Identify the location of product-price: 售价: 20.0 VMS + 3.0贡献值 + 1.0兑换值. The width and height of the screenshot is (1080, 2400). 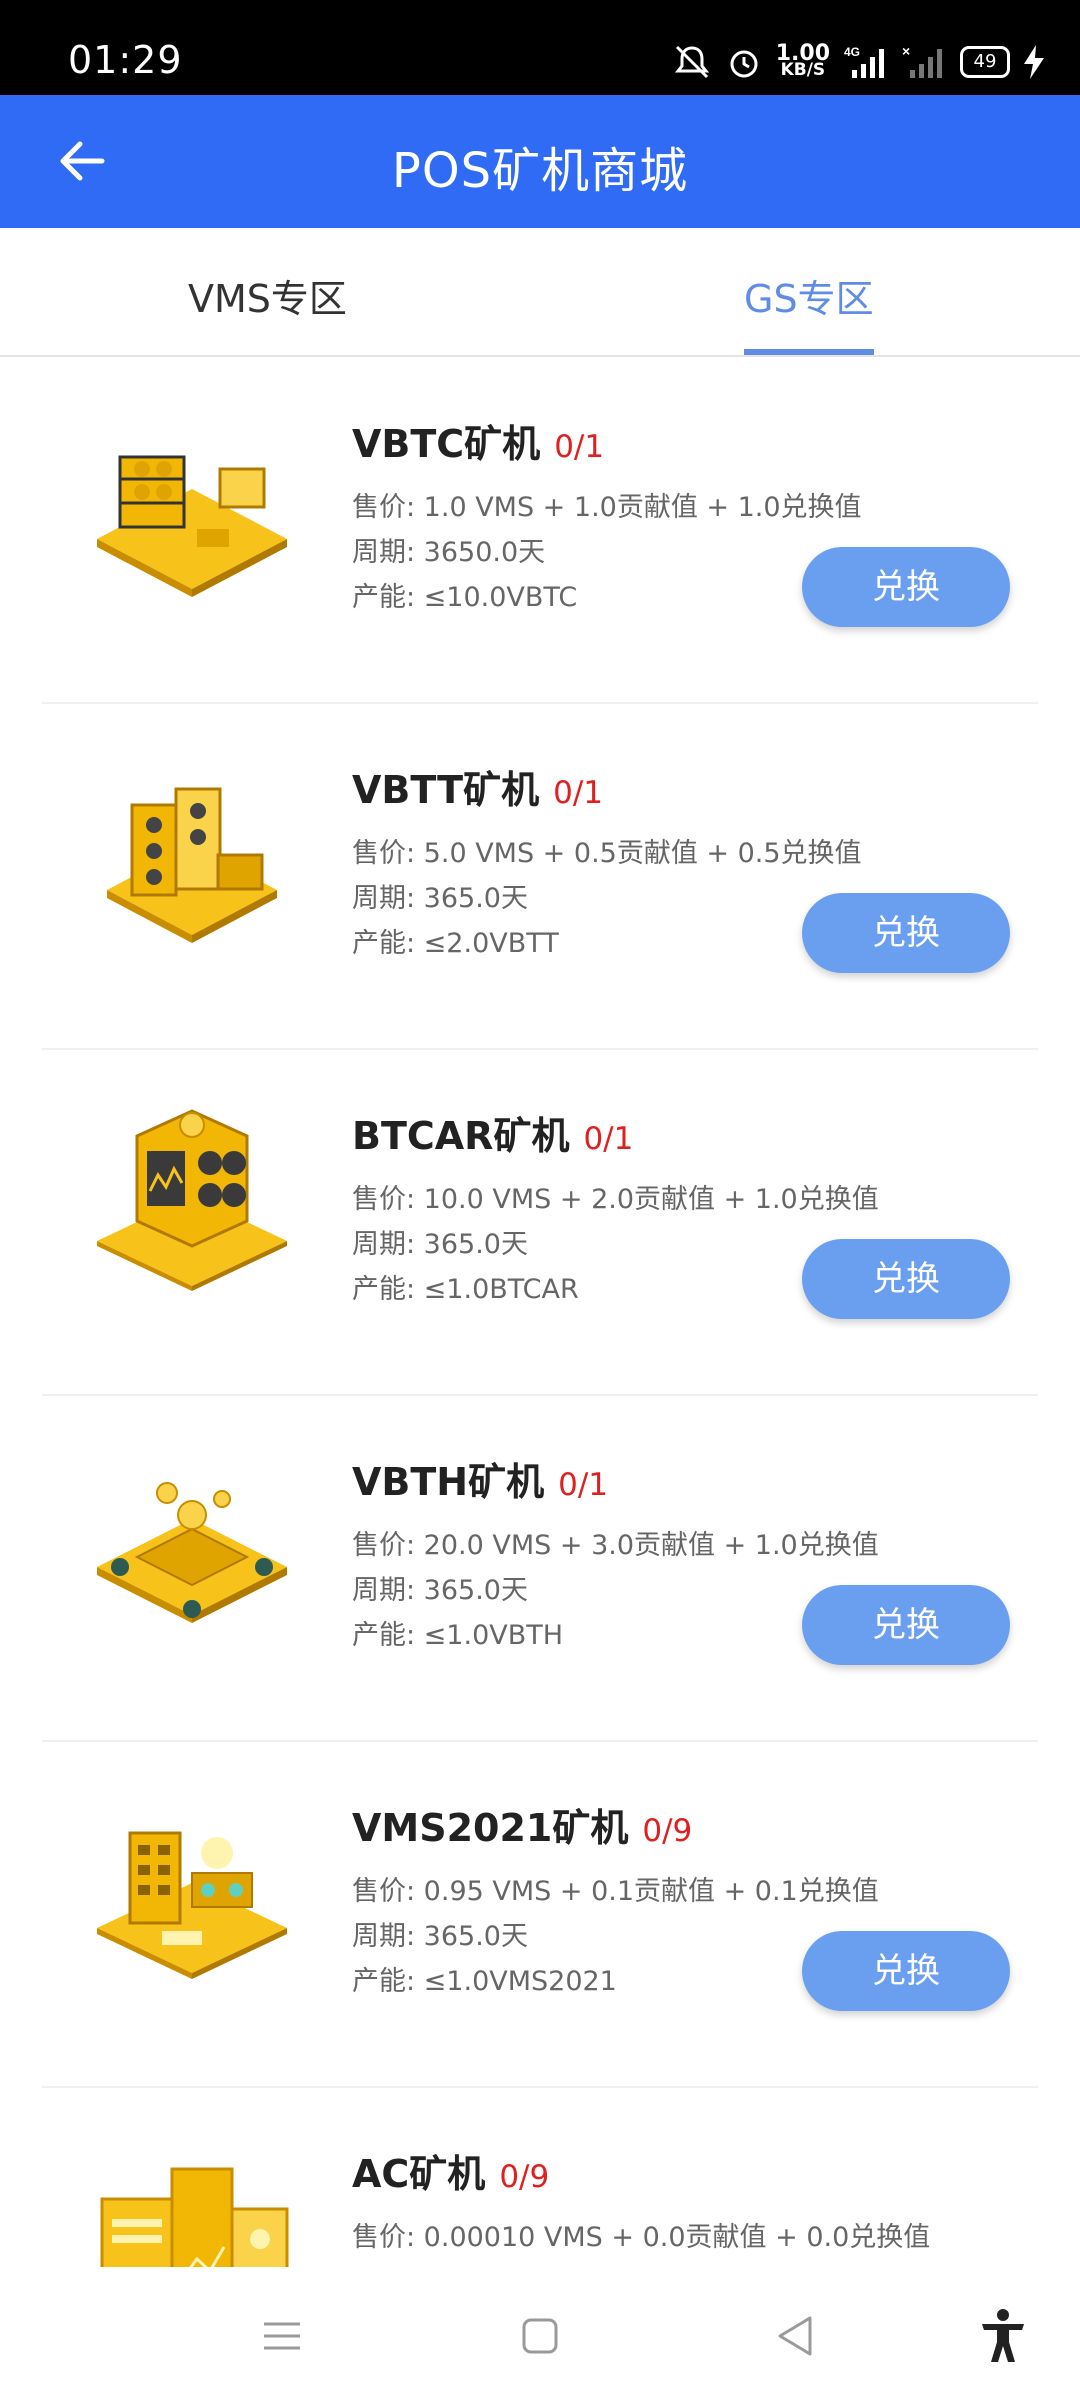
(615, 1545).